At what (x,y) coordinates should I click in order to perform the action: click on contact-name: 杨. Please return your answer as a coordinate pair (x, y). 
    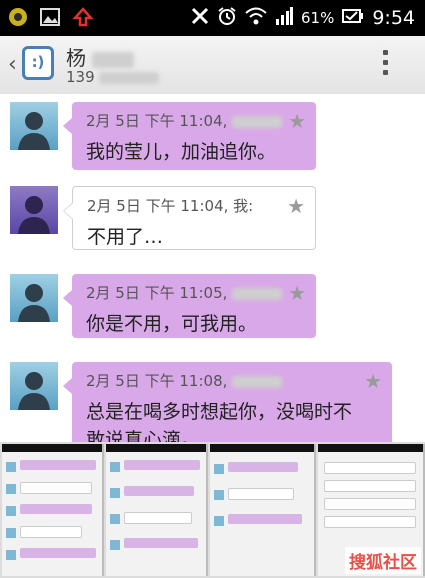
    Looking at the image, I should click on (100, 56).